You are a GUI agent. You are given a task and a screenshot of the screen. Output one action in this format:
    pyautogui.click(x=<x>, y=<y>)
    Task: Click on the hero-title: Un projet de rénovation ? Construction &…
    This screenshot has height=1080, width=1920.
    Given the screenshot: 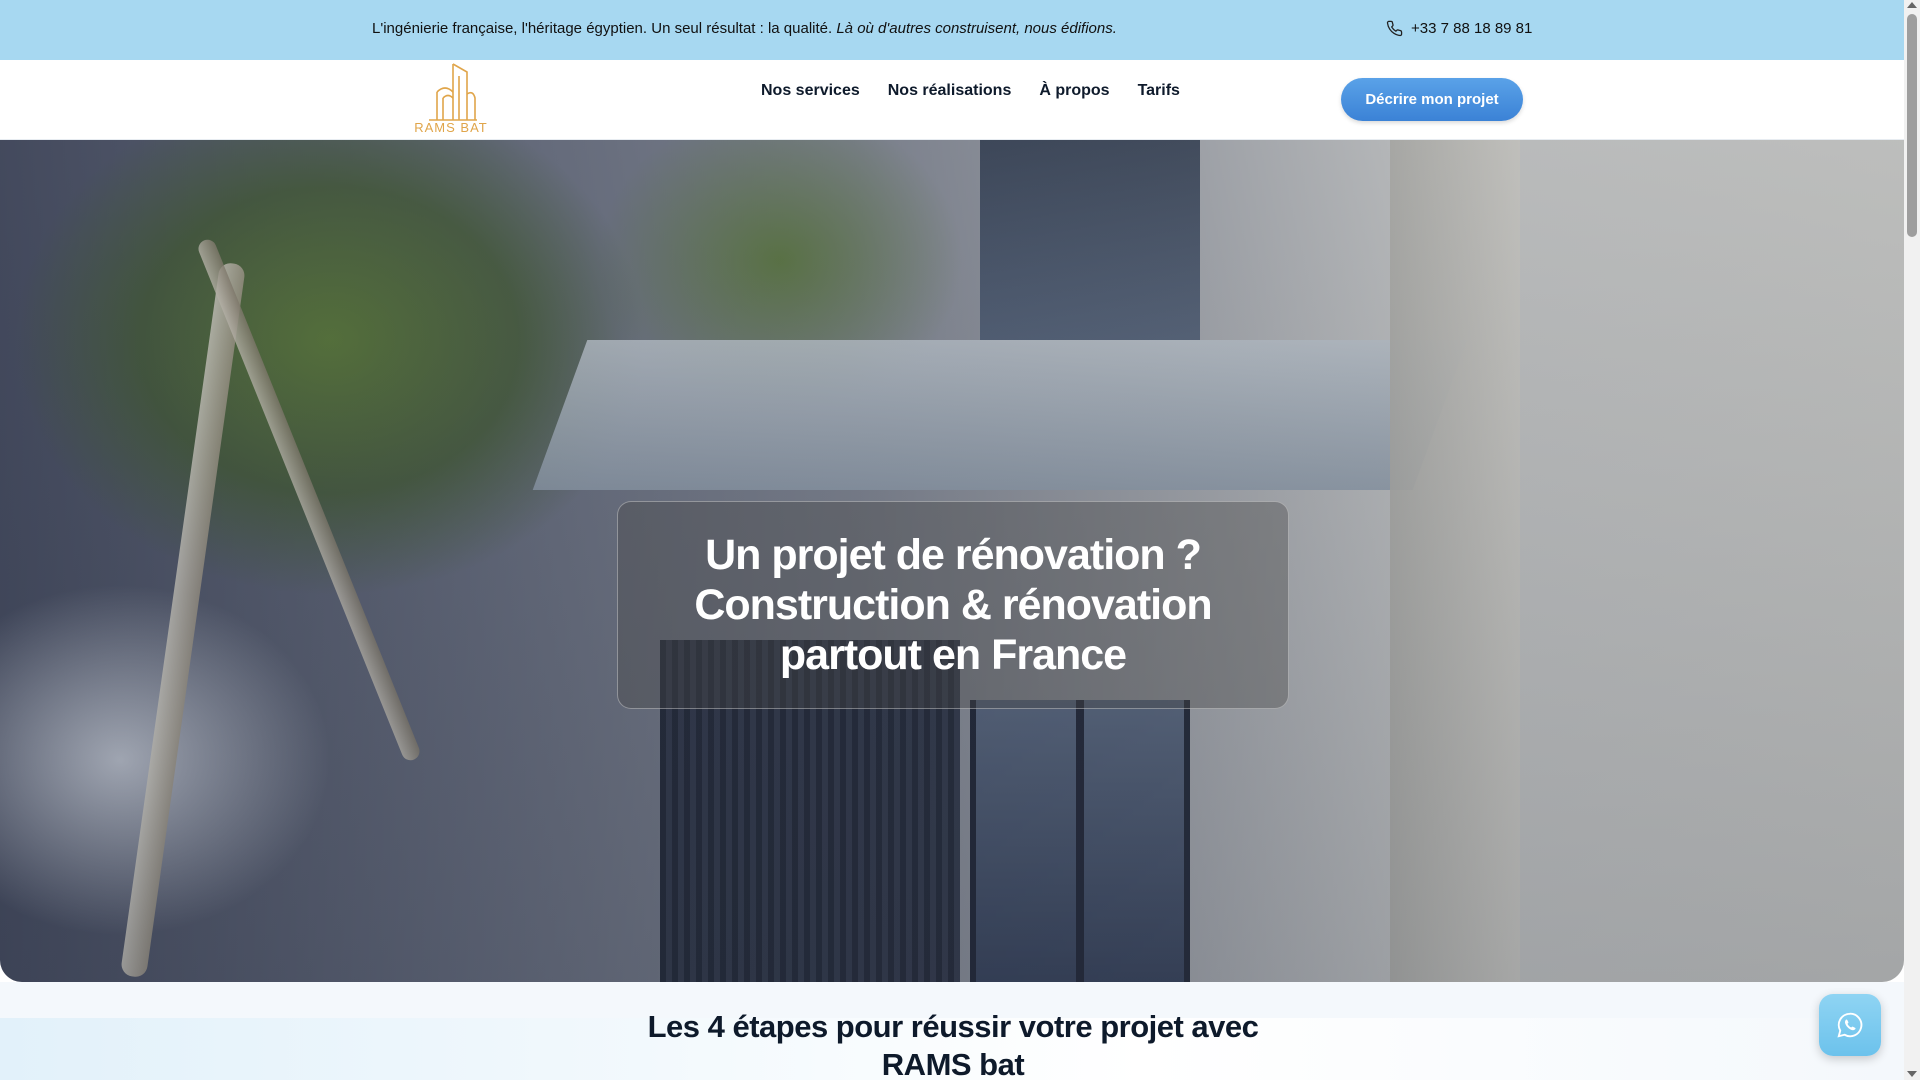 What is the action you would take?
    pyautogui.click(x=953, y=605)
    